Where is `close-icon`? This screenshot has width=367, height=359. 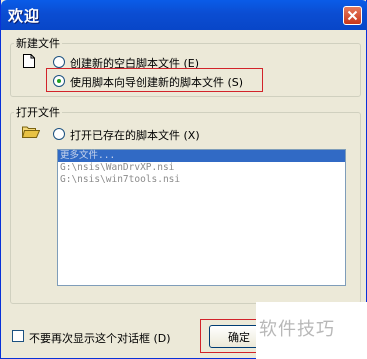 close-icon is located at coordinates (352, 15).